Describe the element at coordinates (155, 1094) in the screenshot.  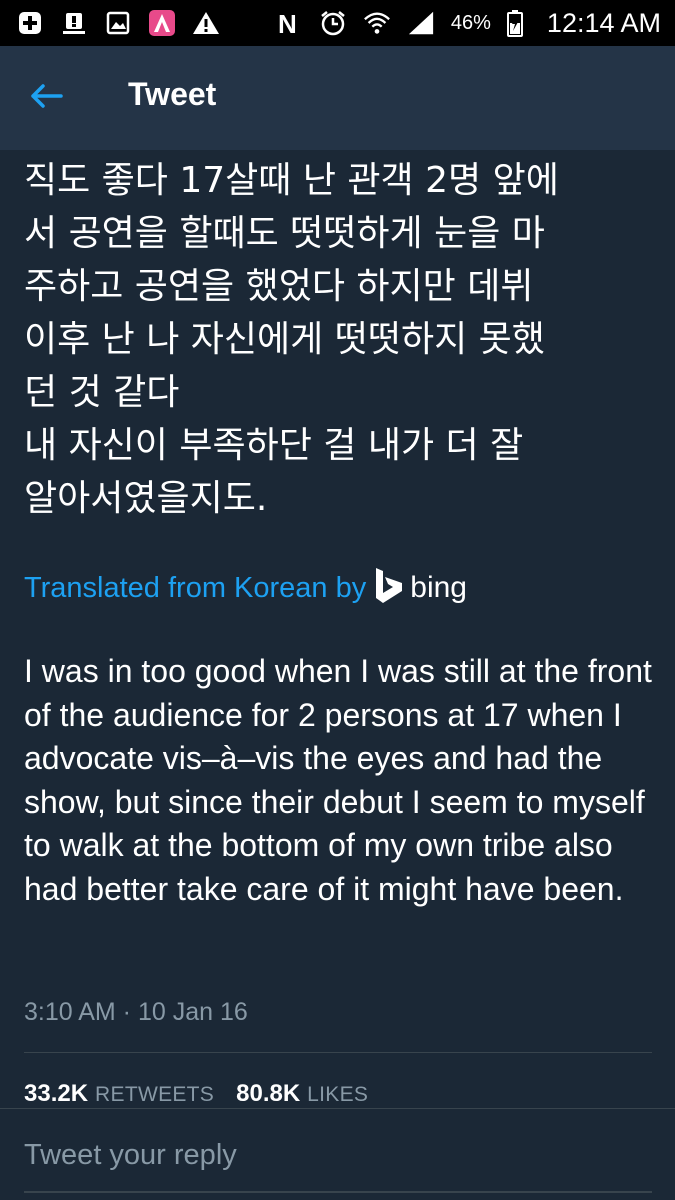
I see `retweets-label: RETWEETS` at that location.